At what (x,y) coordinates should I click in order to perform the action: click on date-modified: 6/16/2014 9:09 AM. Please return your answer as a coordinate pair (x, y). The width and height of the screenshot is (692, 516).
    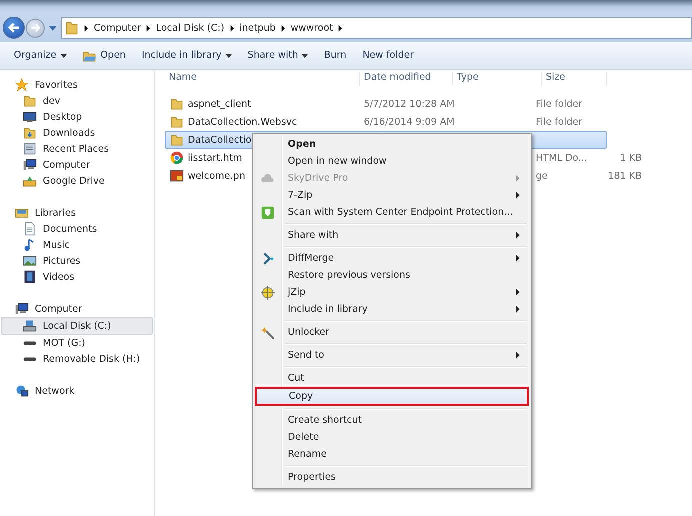
    Looking at the image, I should click on (409, 122).